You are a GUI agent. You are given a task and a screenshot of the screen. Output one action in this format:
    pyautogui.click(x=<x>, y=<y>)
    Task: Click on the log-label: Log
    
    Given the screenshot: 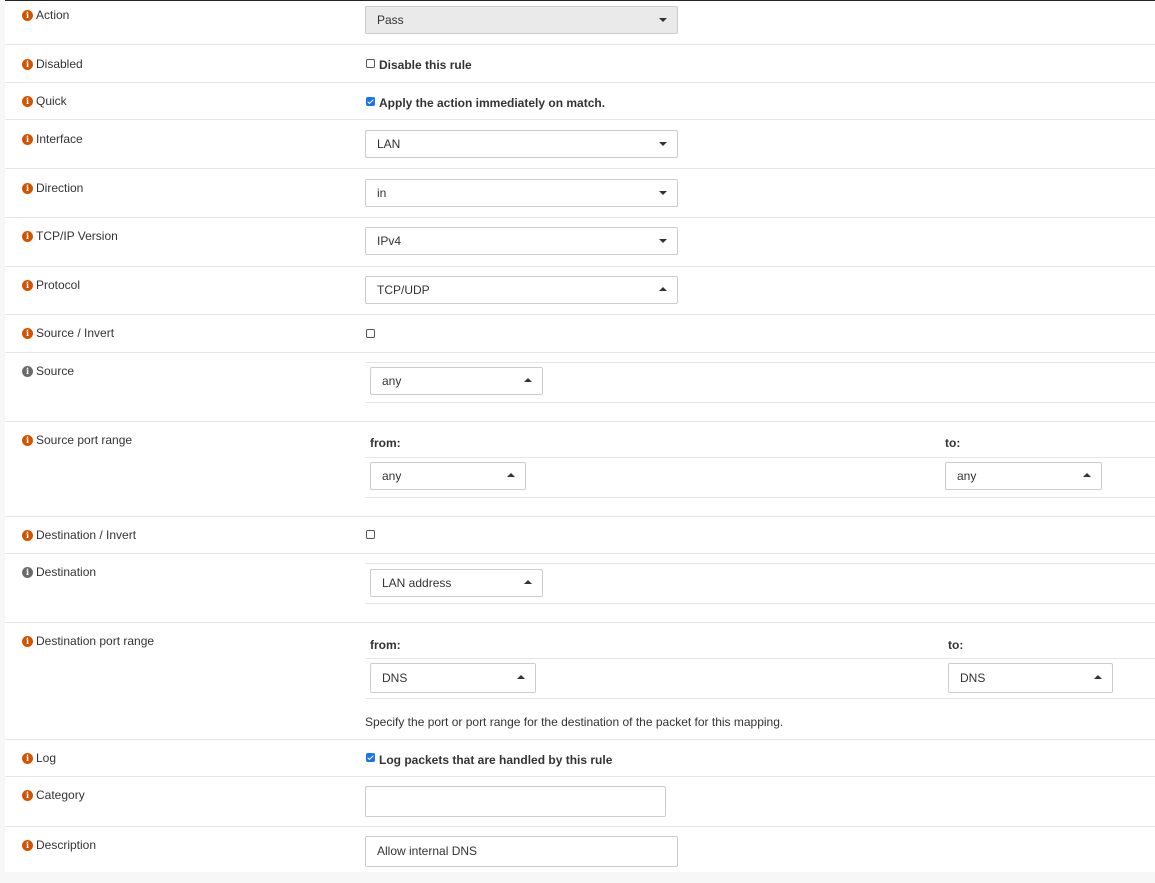 What is the action you would take?
    pyautogui.click(x=46, y=758)
    